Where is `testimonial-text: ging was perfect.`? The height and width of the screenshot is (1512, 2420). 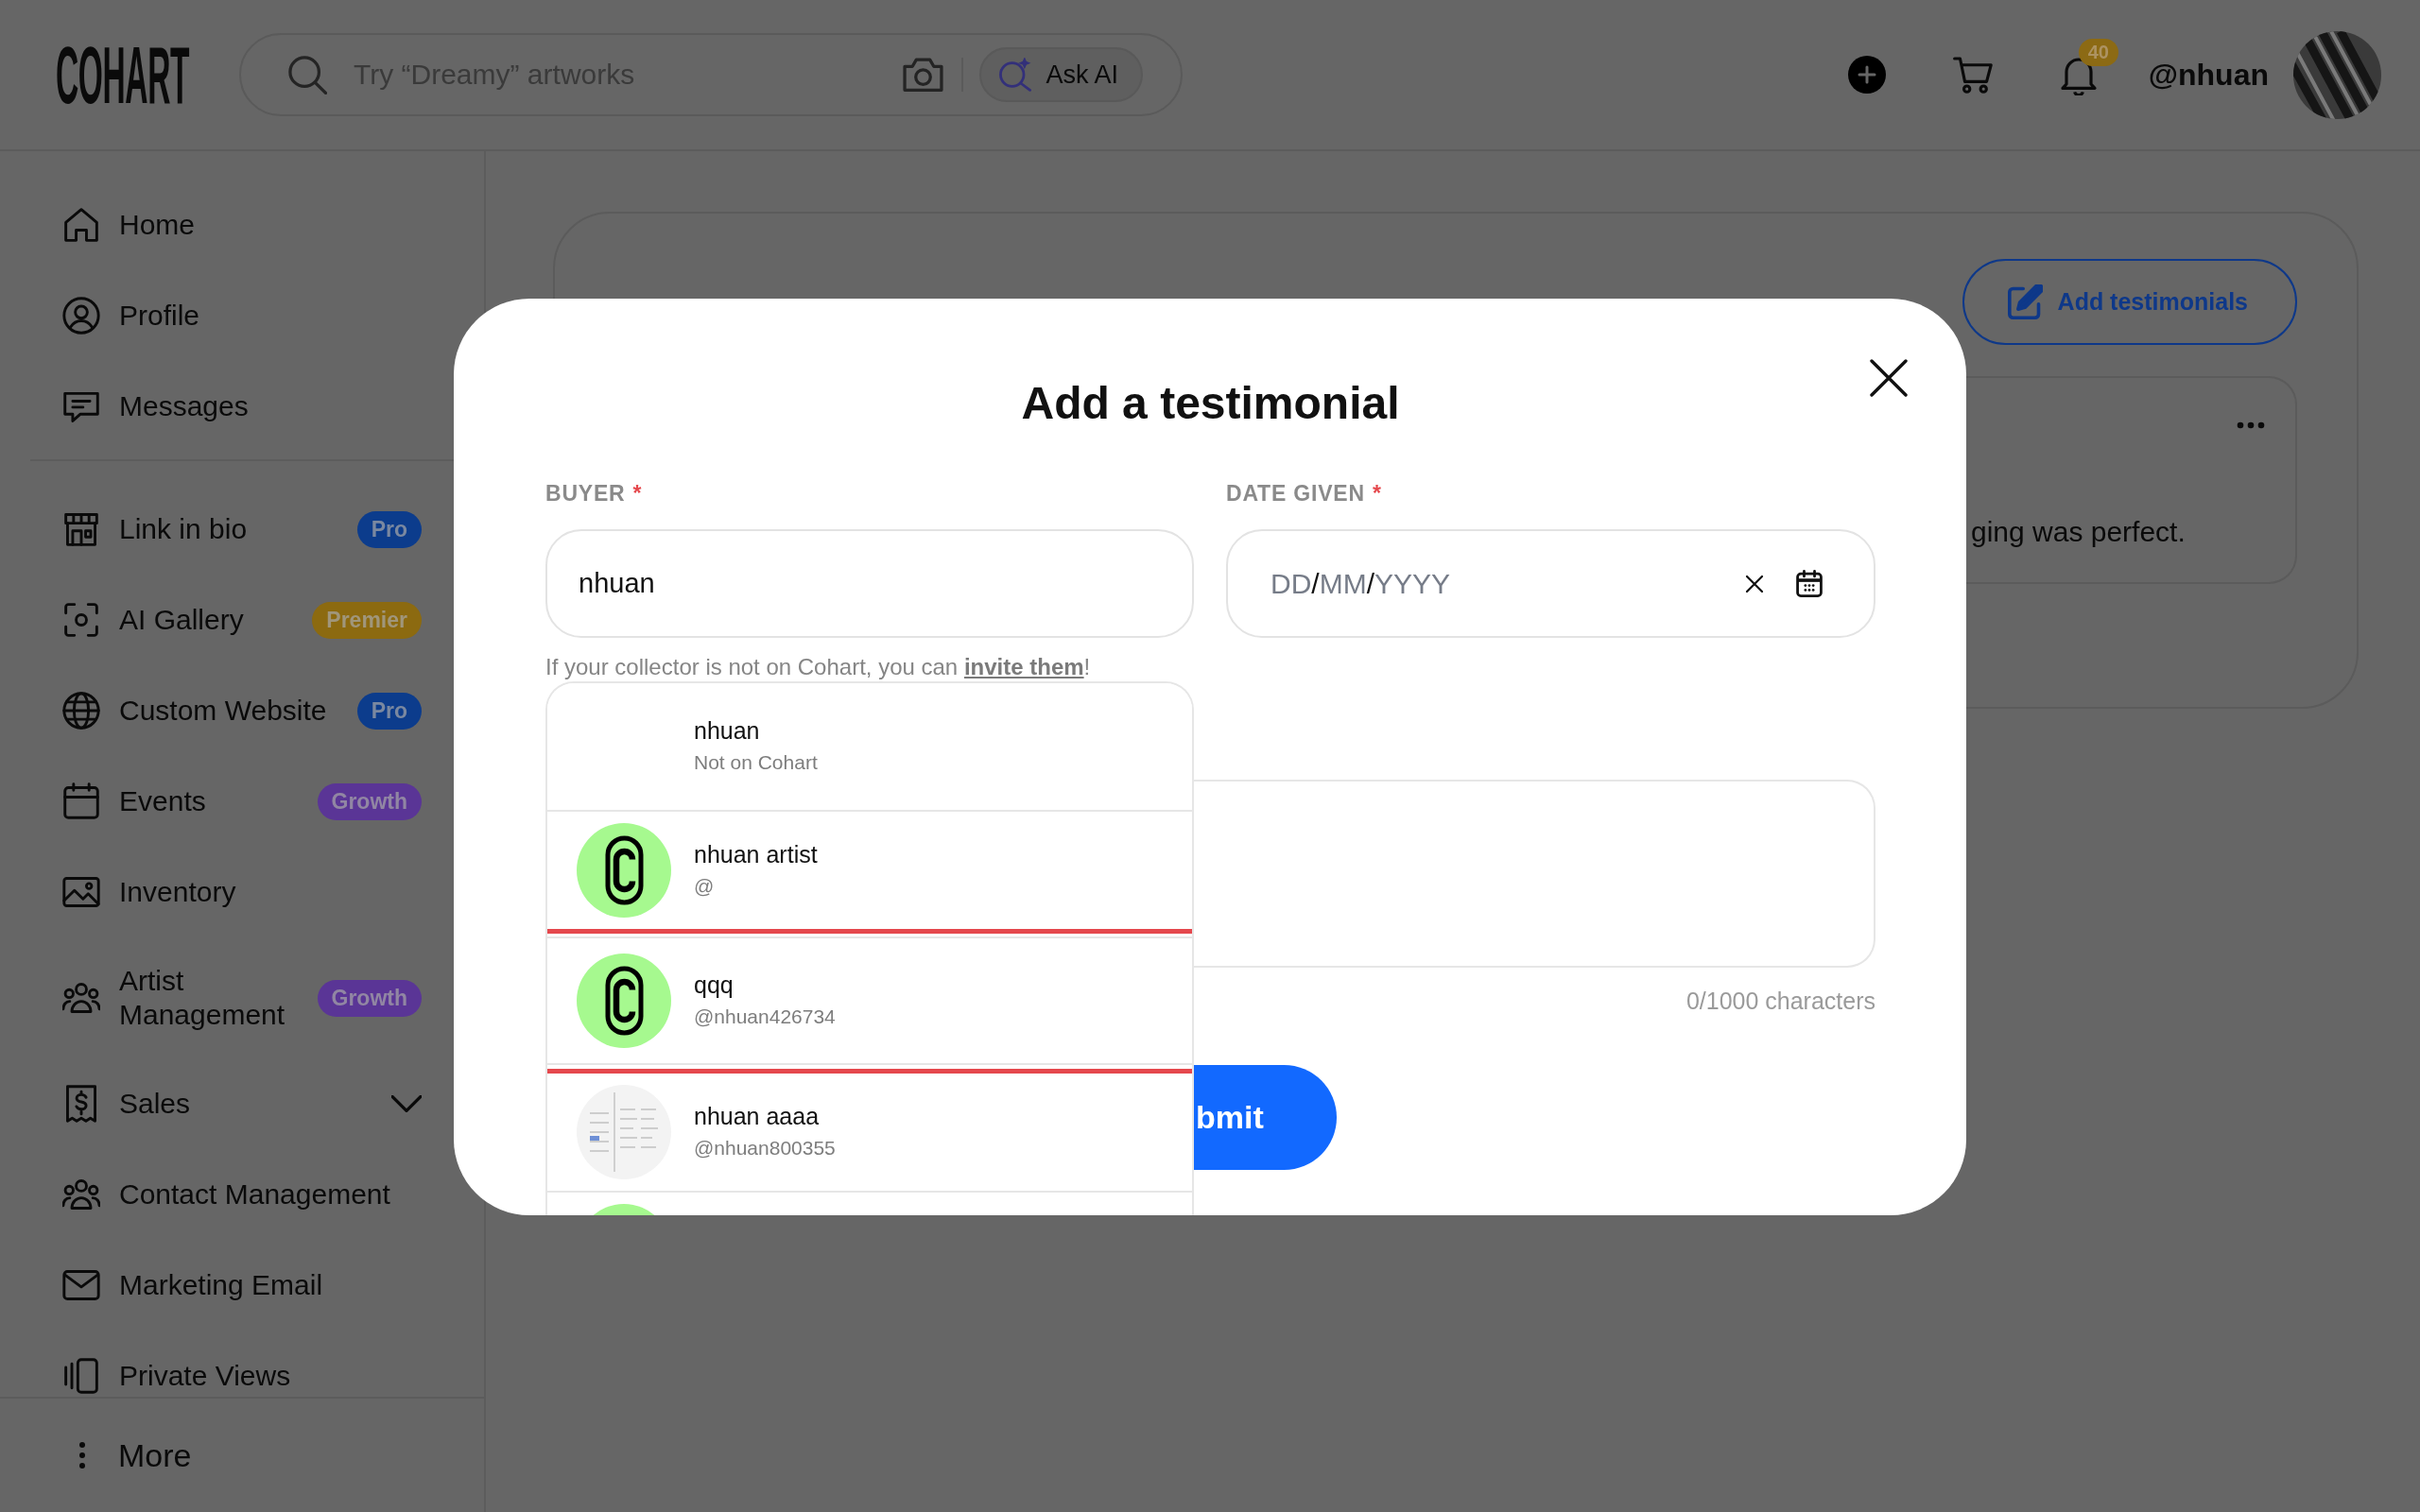
testimonial-text: ging was perfect. is located at coordinates (2078, 532).